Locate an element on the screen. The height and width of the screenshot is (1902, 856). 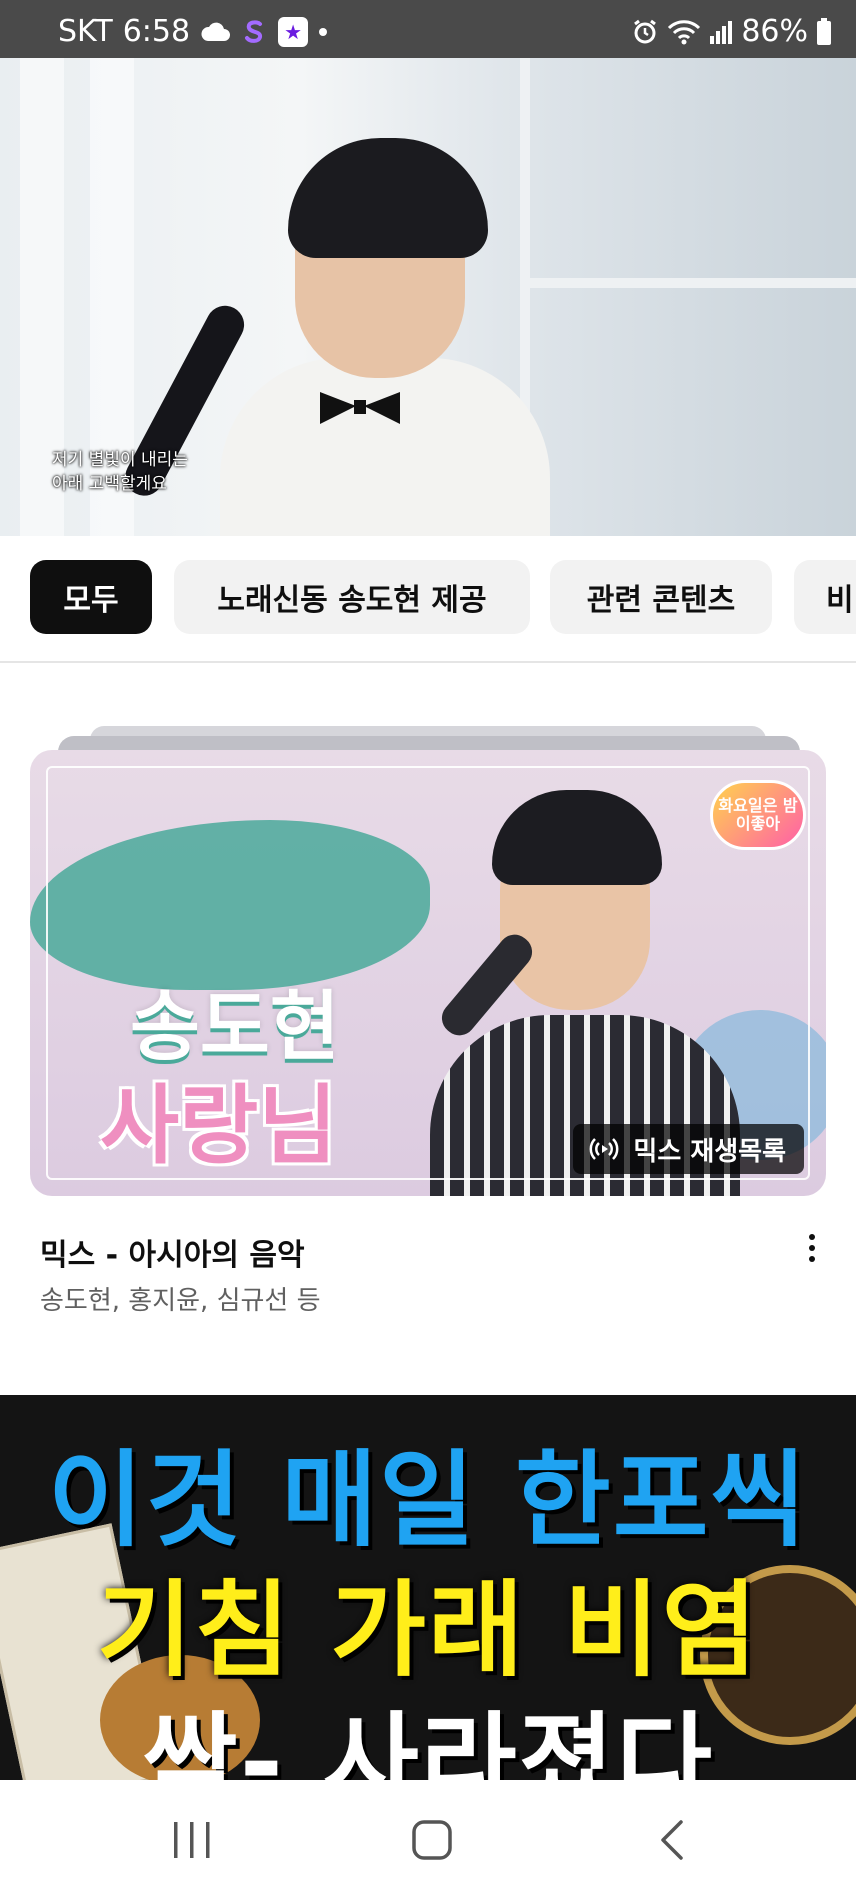
clock: 6:58 is located at coordinates (156, 31).